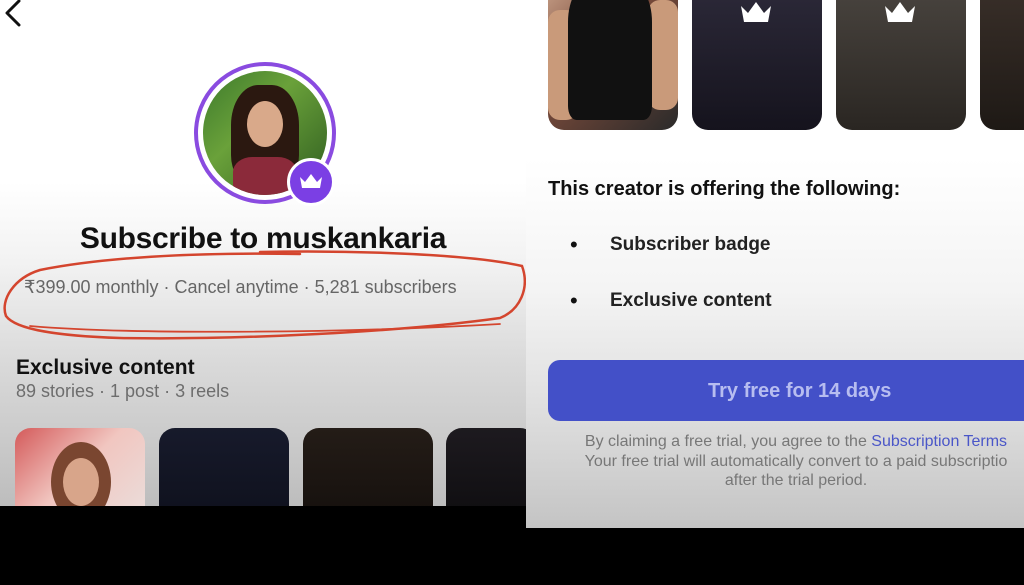  Describe the element at coordinates (691, 300) in the screenshot. I see `offer-item-exclusive-content: Exclusive content` at that location.